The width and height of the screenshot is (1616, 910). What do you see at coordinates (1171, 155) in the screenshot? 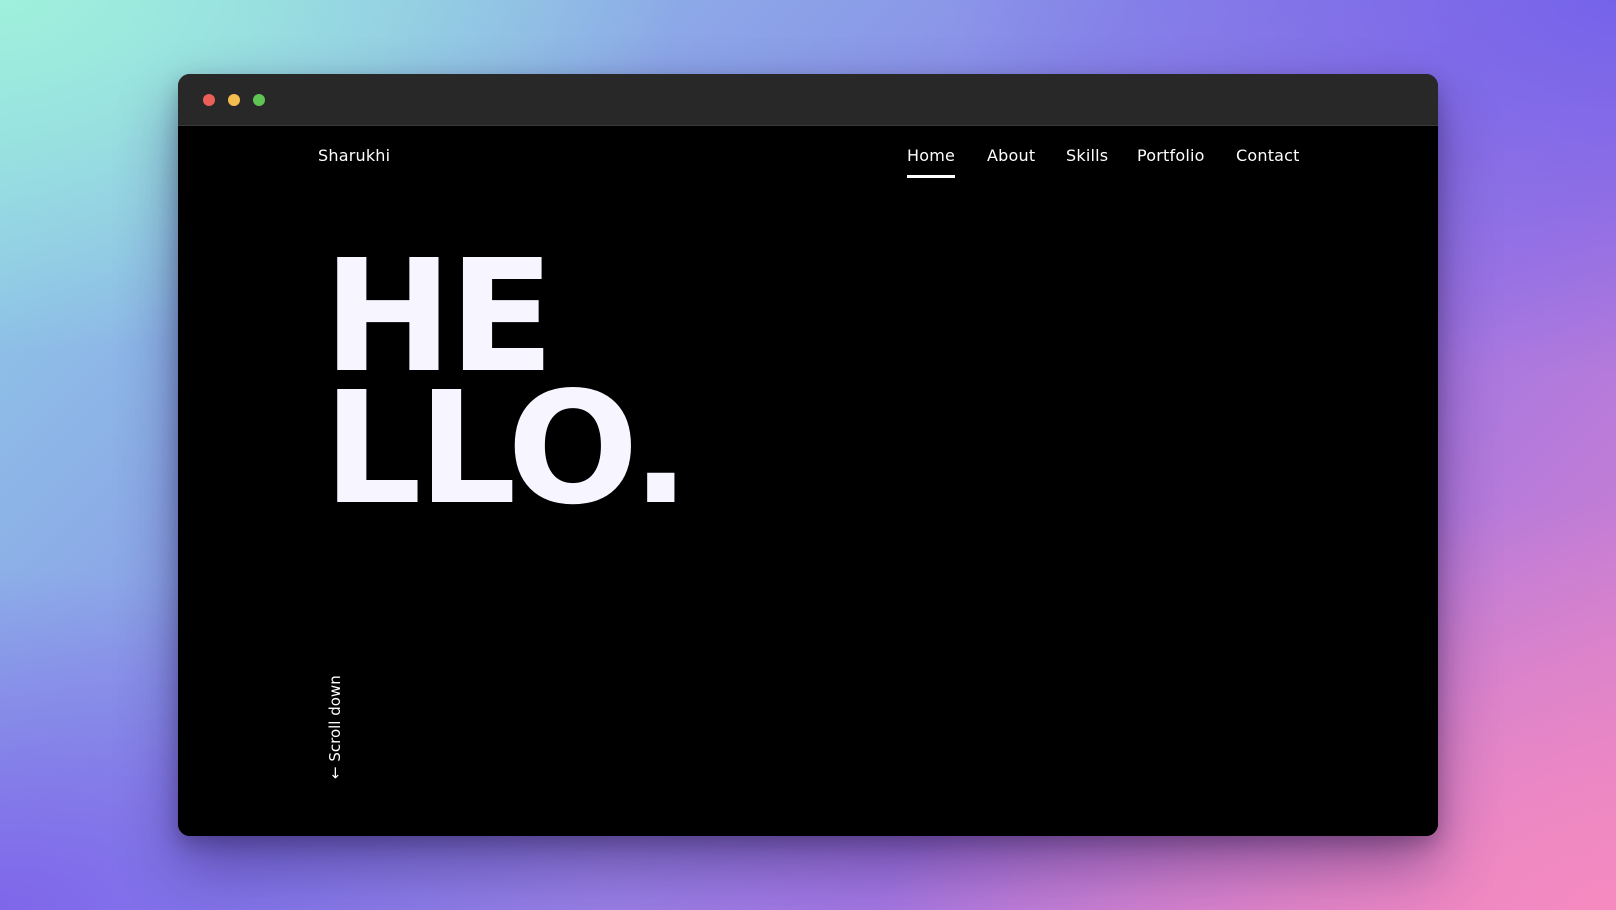
I see `nav-item-portfolio: Portfolio` at bounding box center [1171, 155].